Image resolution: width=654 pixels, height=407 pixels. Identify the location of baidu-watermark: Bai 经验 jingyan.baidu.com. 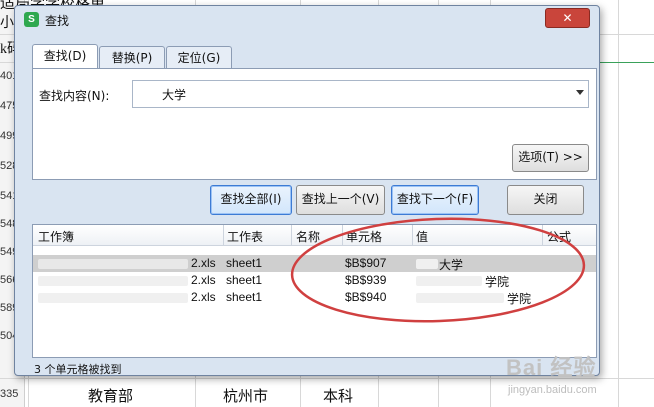
(575, 376).